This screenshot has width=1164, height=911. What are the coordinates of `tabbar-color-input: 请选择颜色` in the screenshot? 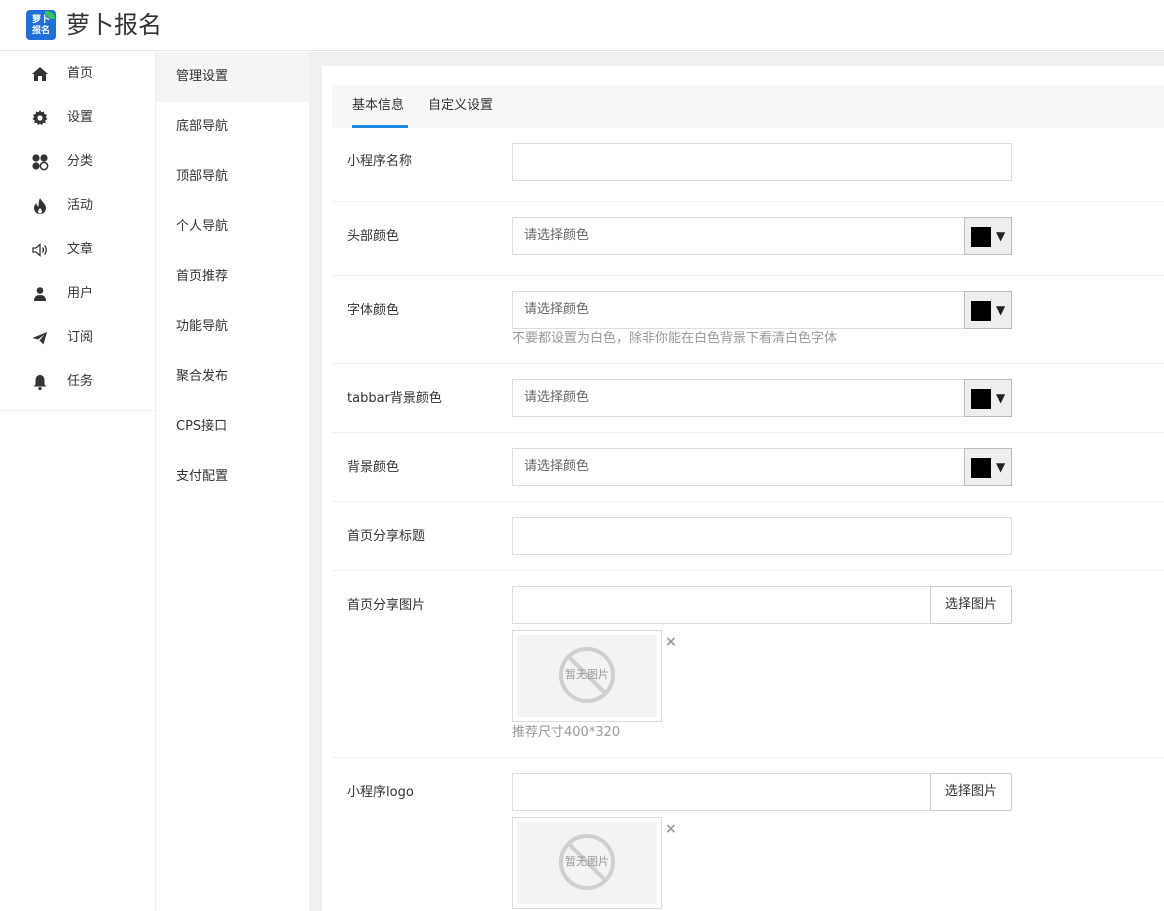 It's located at (738, 398).